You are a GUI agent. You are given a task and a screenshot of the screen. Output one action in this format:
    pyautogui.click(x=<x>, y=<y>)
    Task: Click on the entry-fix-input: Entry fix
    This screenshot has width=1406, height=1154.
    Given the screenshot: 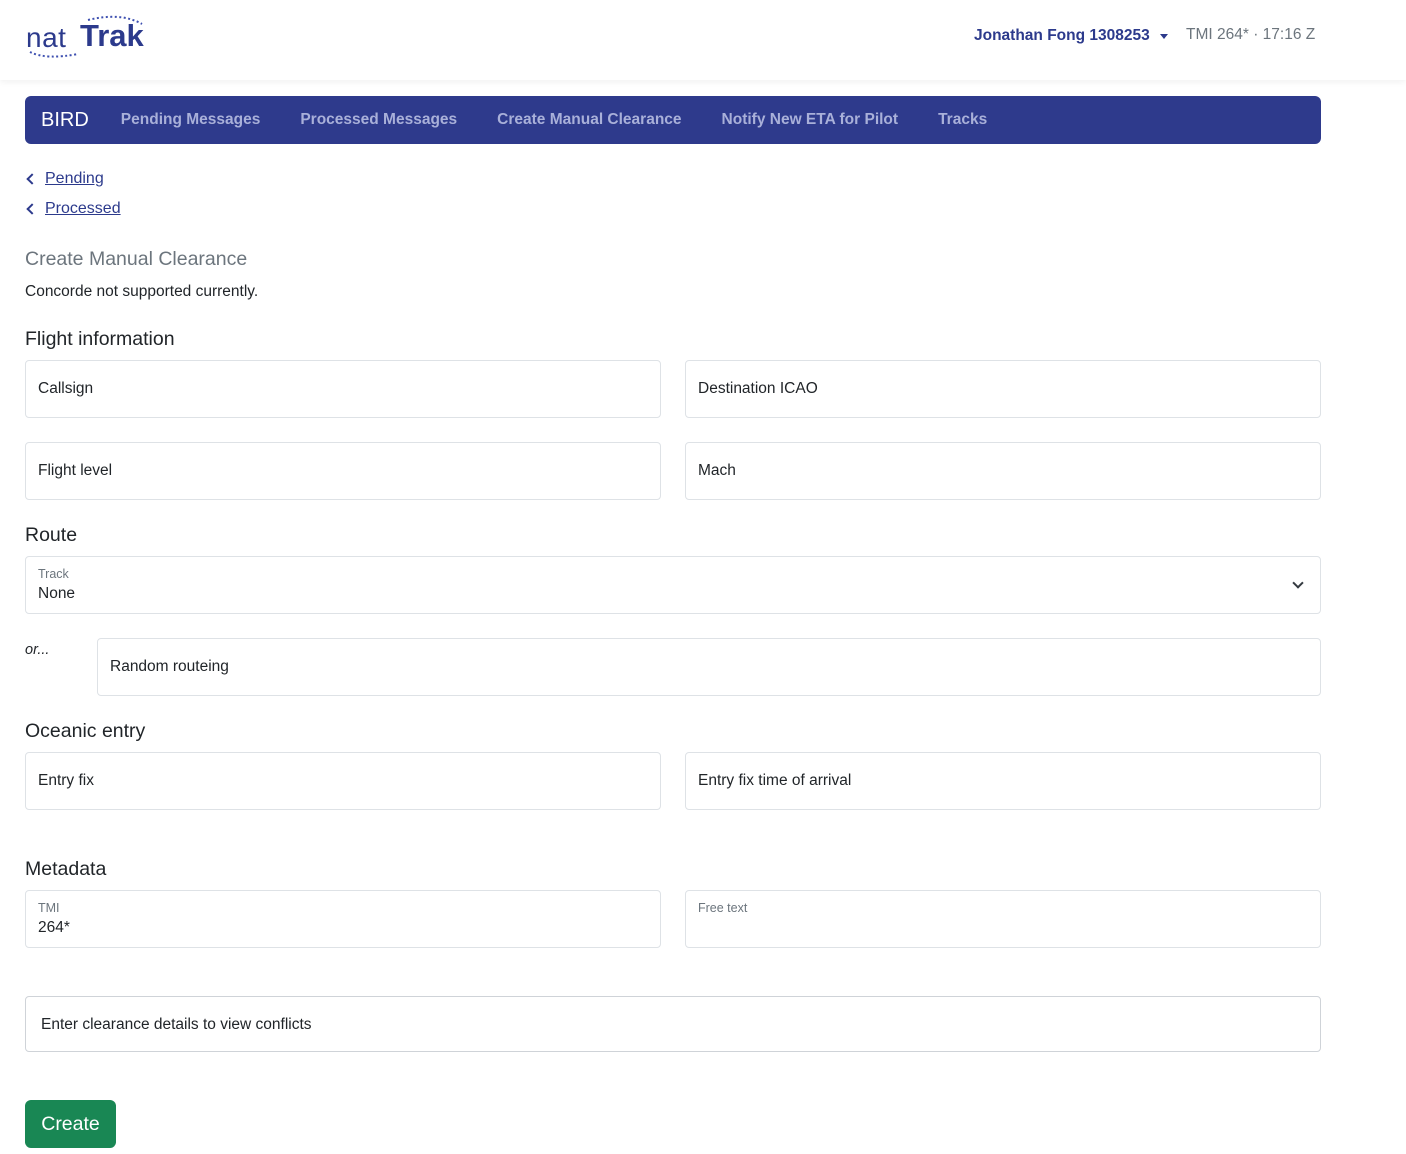 What is the action you would take?
    pyautogui.click(x=343, y=781)
    